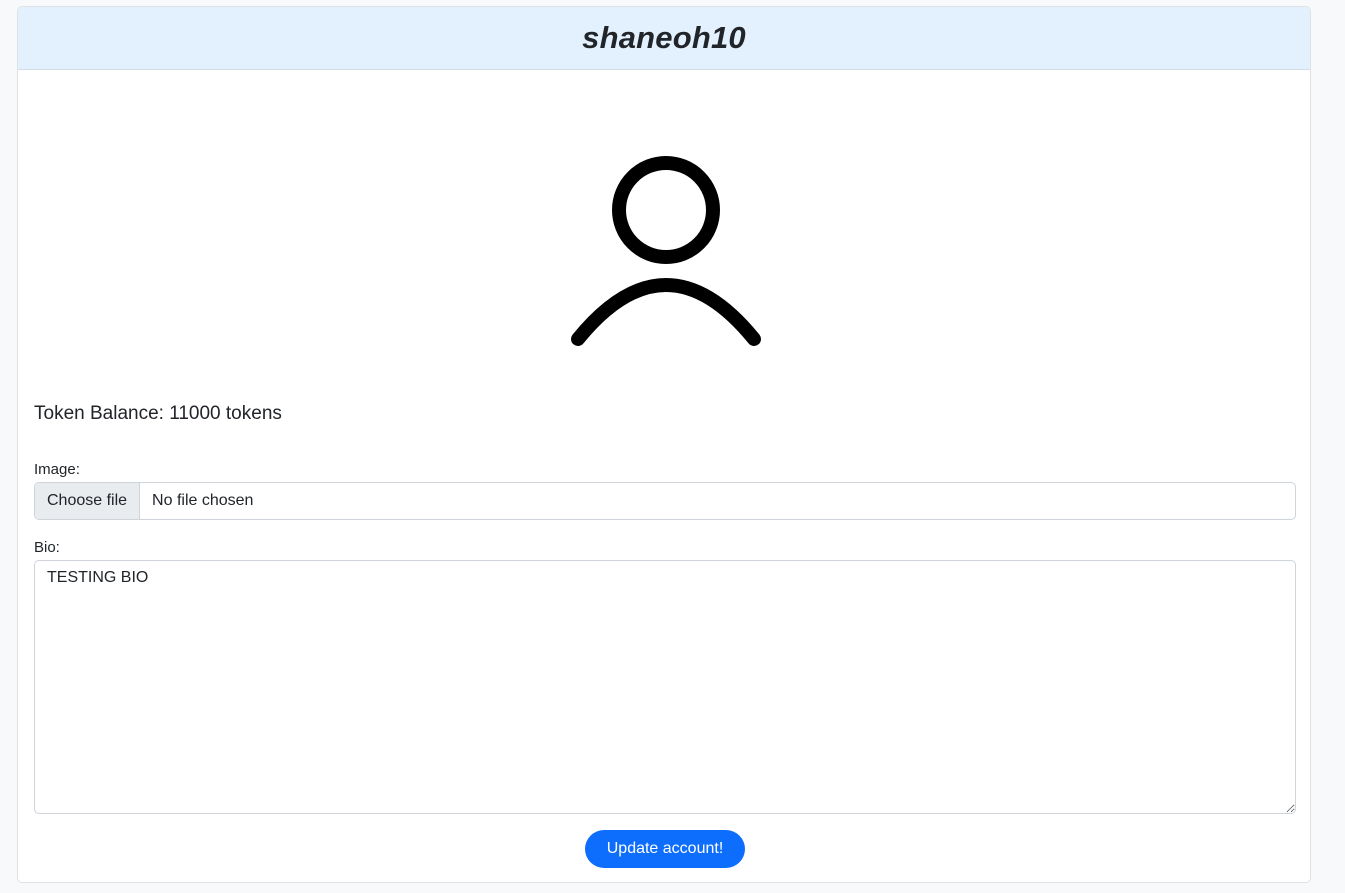  I want to click on bio-label: Bio:, so click(47, 547).